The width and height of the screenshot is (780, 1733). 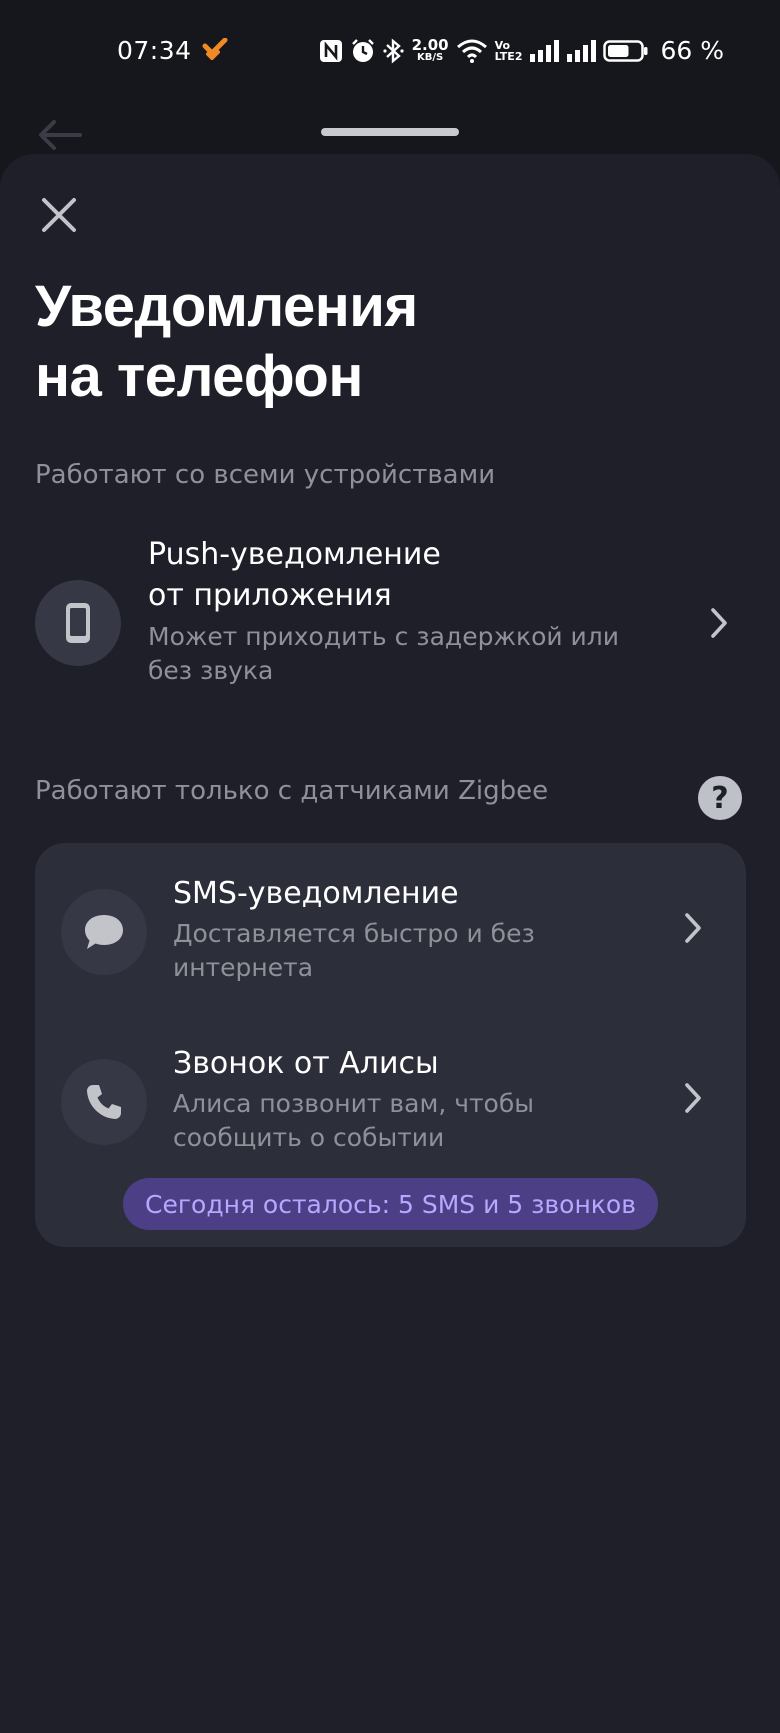 I want to click on push-desc-line1: Может приходить с задержкой или, so click(x=384, y=636).